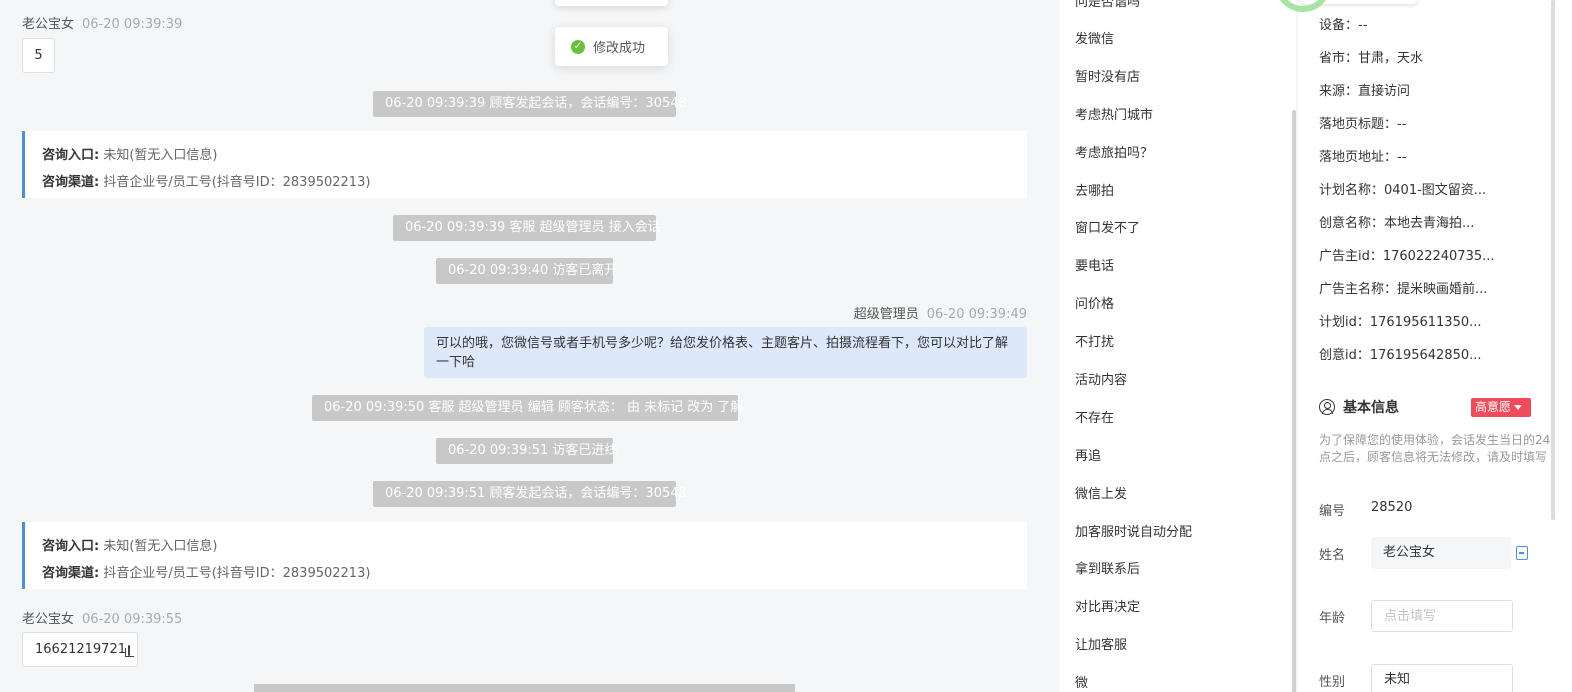 This screenshot has height=692, width=1572. Describe the element at coordinates (530, 104) in the screenshot. I see `system-message: 06-20 09:39:39 顾客发起会话，会话编号：30548` at that location.